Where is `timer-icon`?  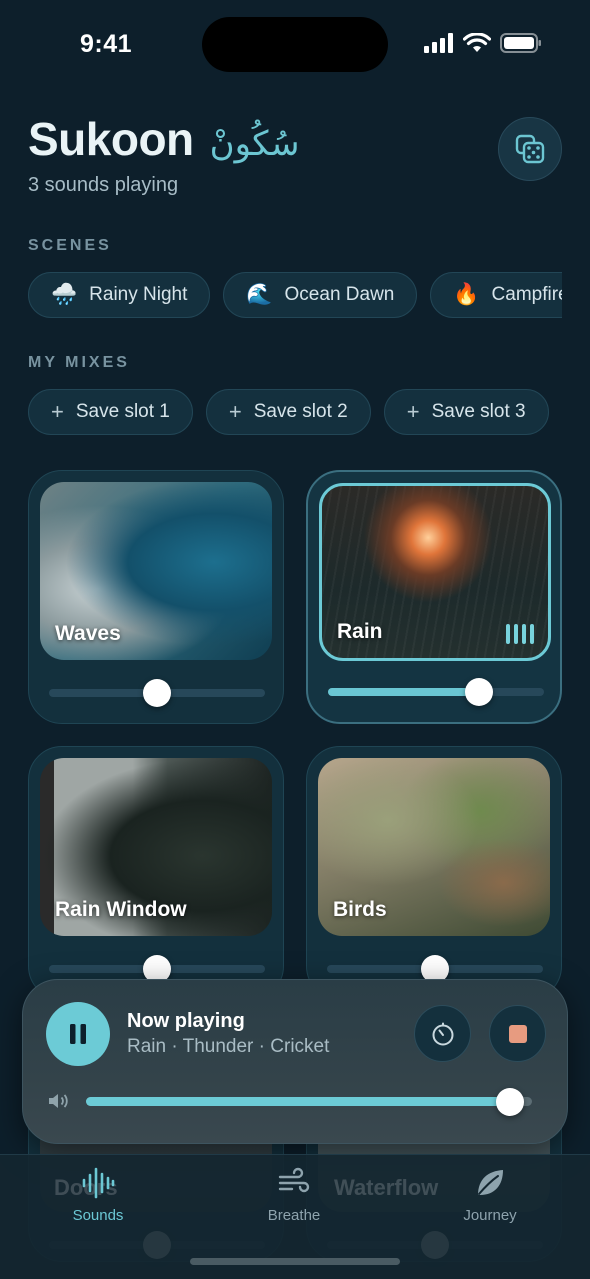 timer-icon is located at coordinates (442, 1033).